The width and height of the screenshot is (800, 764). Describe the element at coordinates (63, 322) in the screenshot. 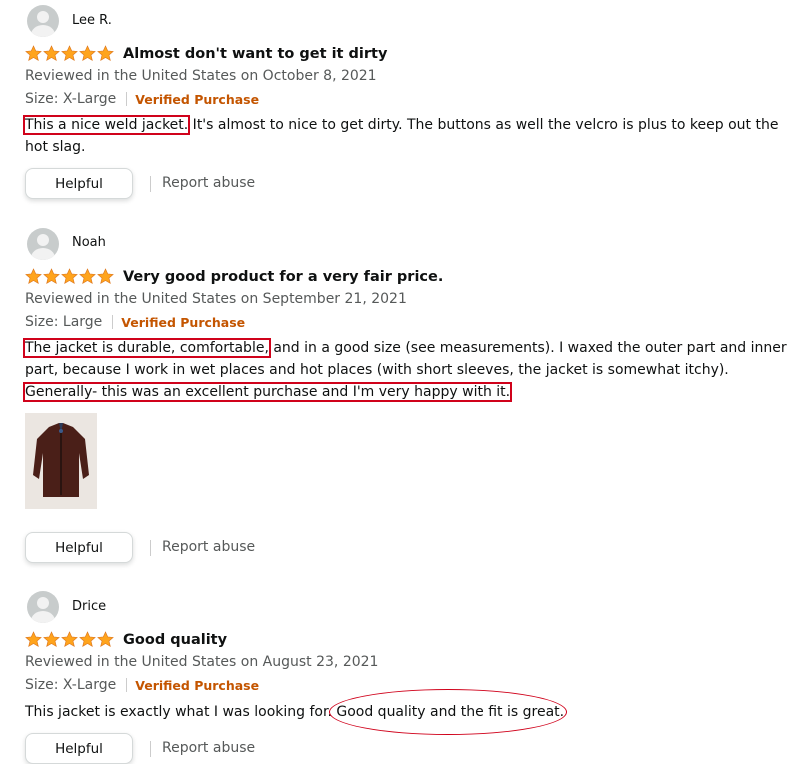

I see `size-label: Size: Large` at that location.